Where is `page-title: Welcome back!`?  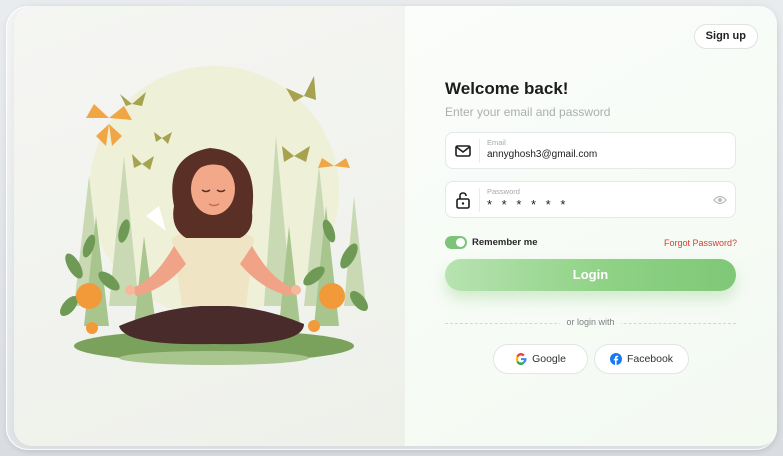 page-title: Welcome back! is located at coordinates (507, 88).